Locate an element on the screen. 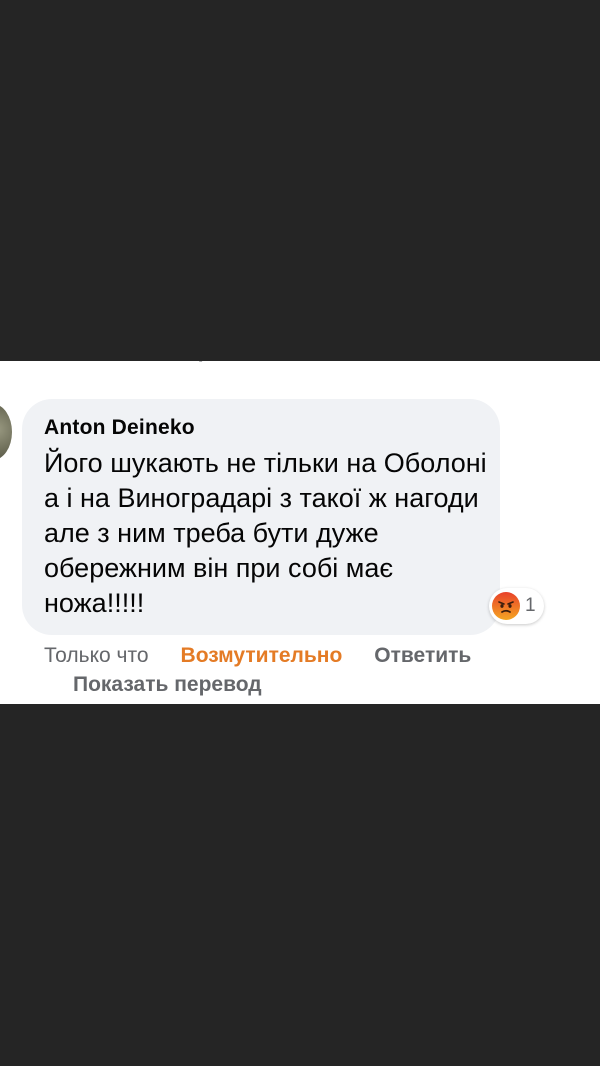 The width and height of the screenshot is (600, 1066). avatar is located at coordinates (6, 432).